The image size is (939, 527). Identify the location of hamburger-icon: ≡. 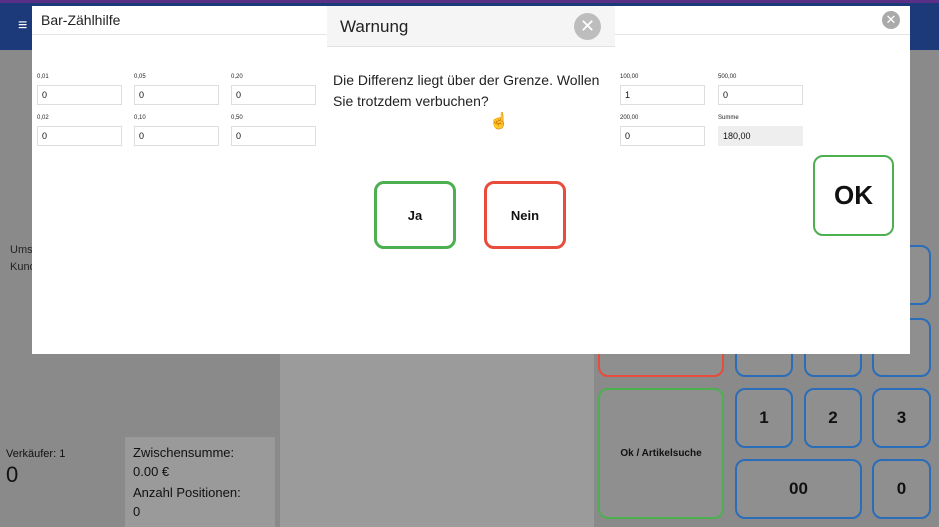
(22, 26).